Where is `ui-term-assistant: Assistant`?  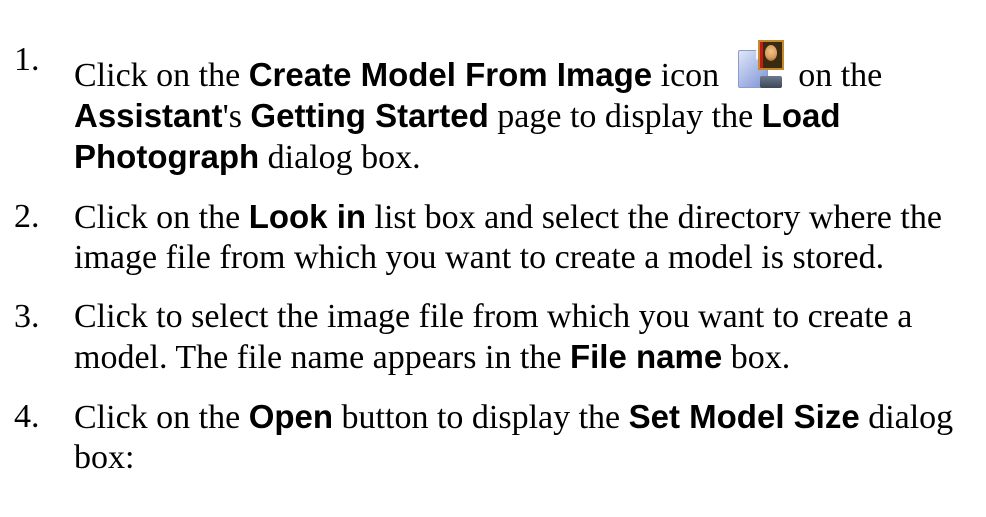
ui-term-assistant: Assistant is located at coordinates (148, 115).